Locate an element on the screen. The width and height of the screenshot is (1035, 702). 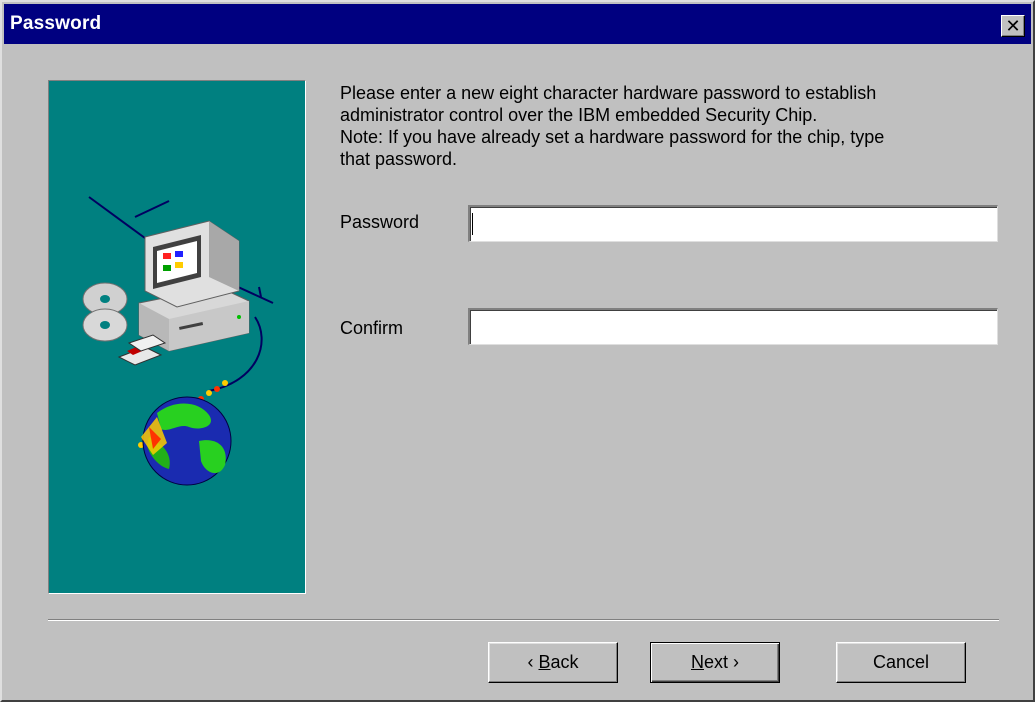
computer-icon is located at coordinates (194, 286).